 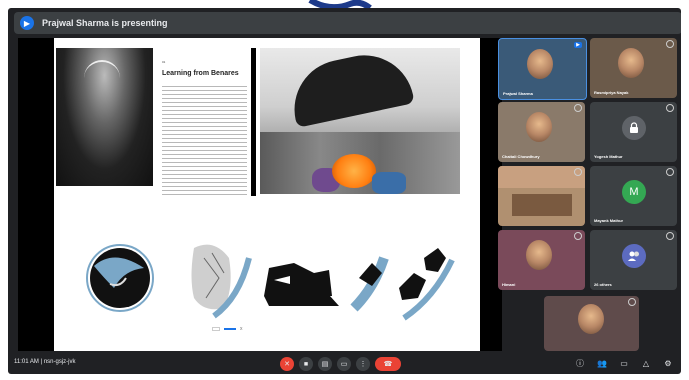 What do you see at coordinates (363, 364) in the screenshot?
I see `more-icon: ⋮` at bounding box center [363, 364].